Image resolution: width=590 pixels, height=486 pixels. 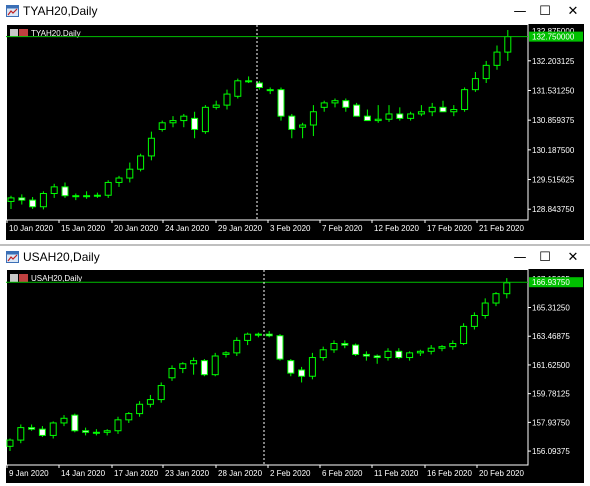 What do you see at coordinates (290, 228) in the screenshot?
I see `x-tick-label: 3 Feb 2020` at bounding box center [290, 228].